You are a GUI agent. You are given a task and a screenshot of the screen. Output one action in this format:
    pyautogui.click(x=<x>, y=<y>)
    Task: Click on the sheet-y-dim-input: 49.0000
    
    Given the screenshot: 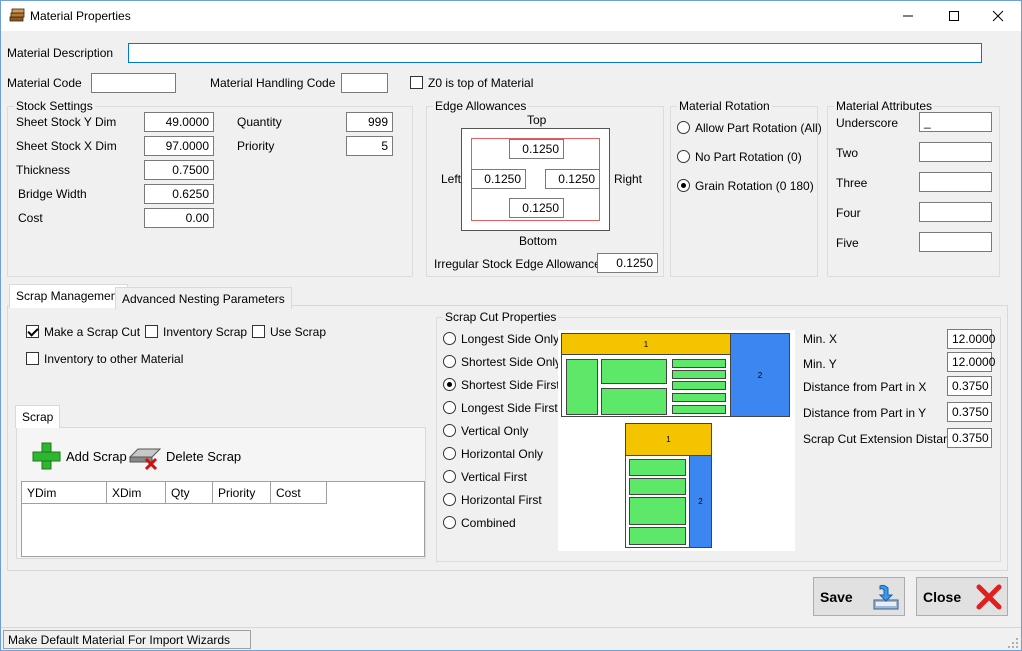 What is the action you would take?
    pyautogui.click(x=179, y=122)
    